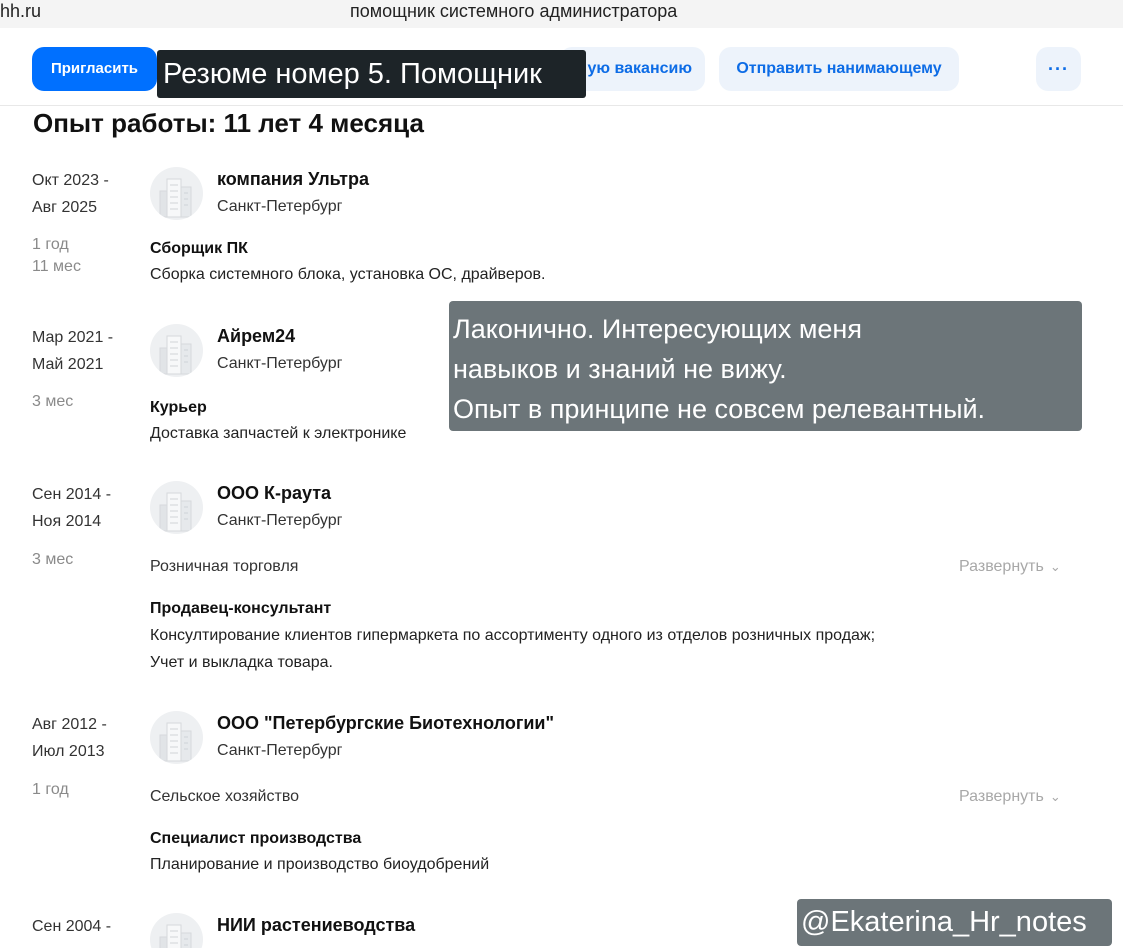 The image size is (1123, 948). I want to click on job-period: Сен 2014 - Ноя 2014, so click(71, 508).